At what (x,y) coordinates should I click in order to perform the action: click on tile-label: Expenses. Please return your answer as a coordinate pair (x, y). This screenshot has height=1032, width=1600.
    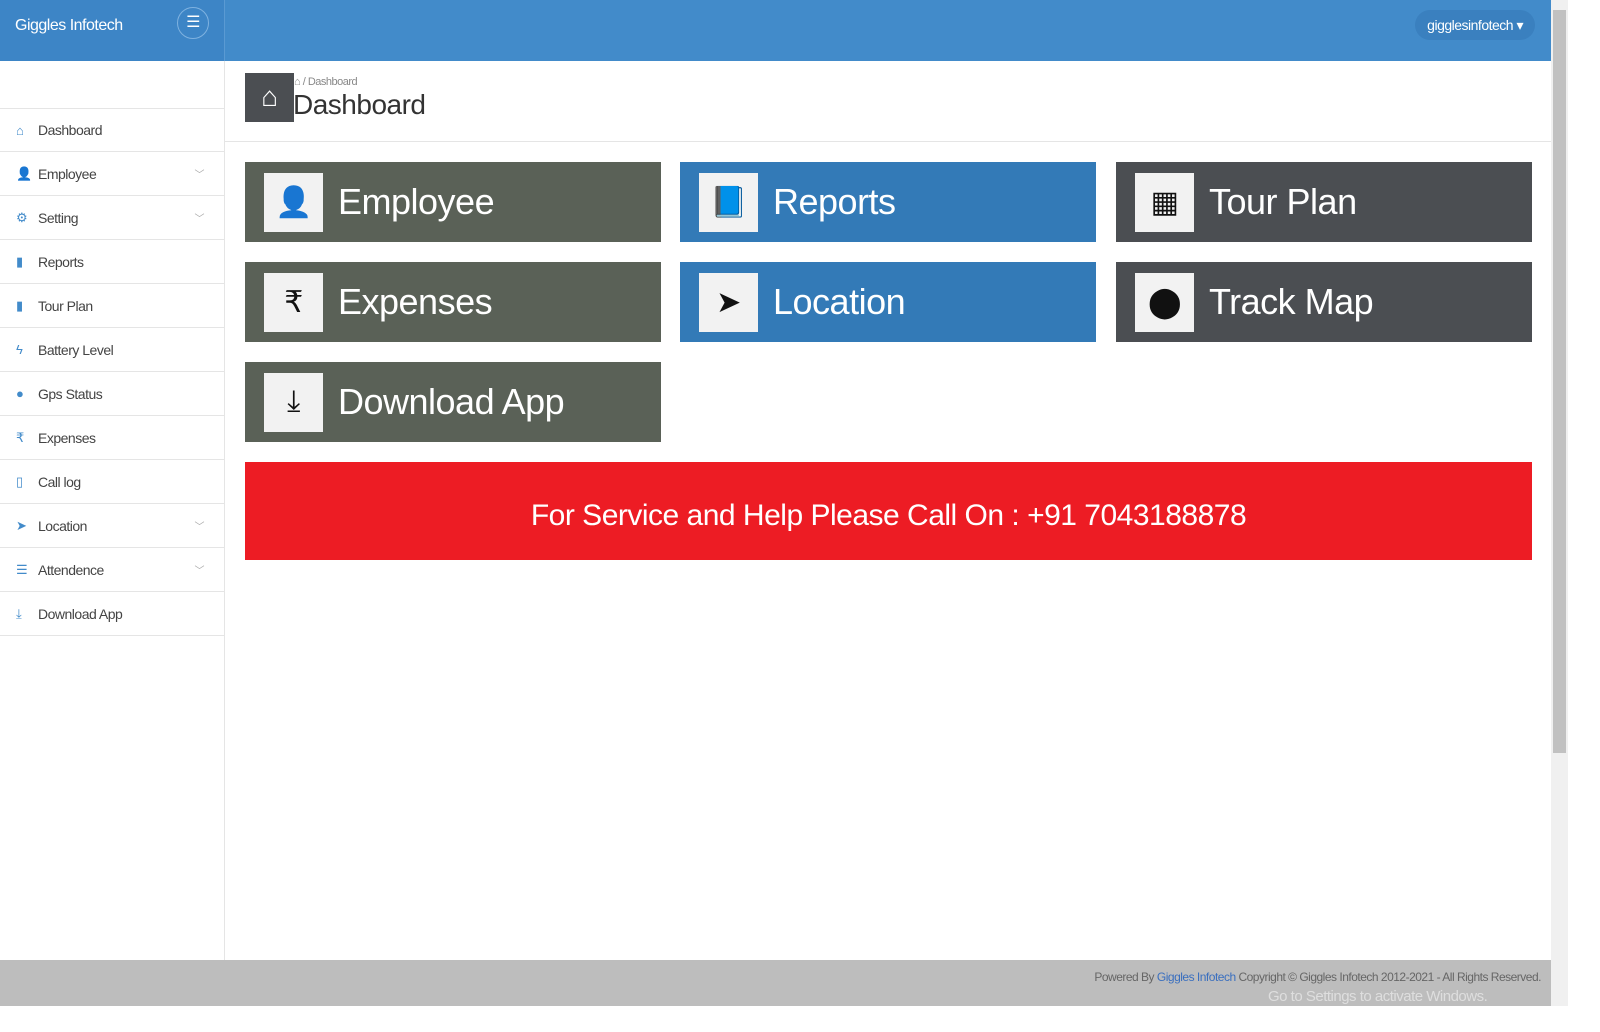
    Looking at the image, I should click on (415, 301).